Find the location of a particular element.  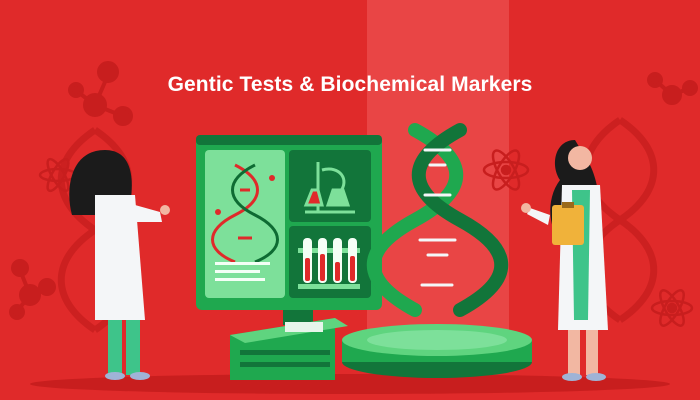

scientist-right is located at coordinates (564, 260).